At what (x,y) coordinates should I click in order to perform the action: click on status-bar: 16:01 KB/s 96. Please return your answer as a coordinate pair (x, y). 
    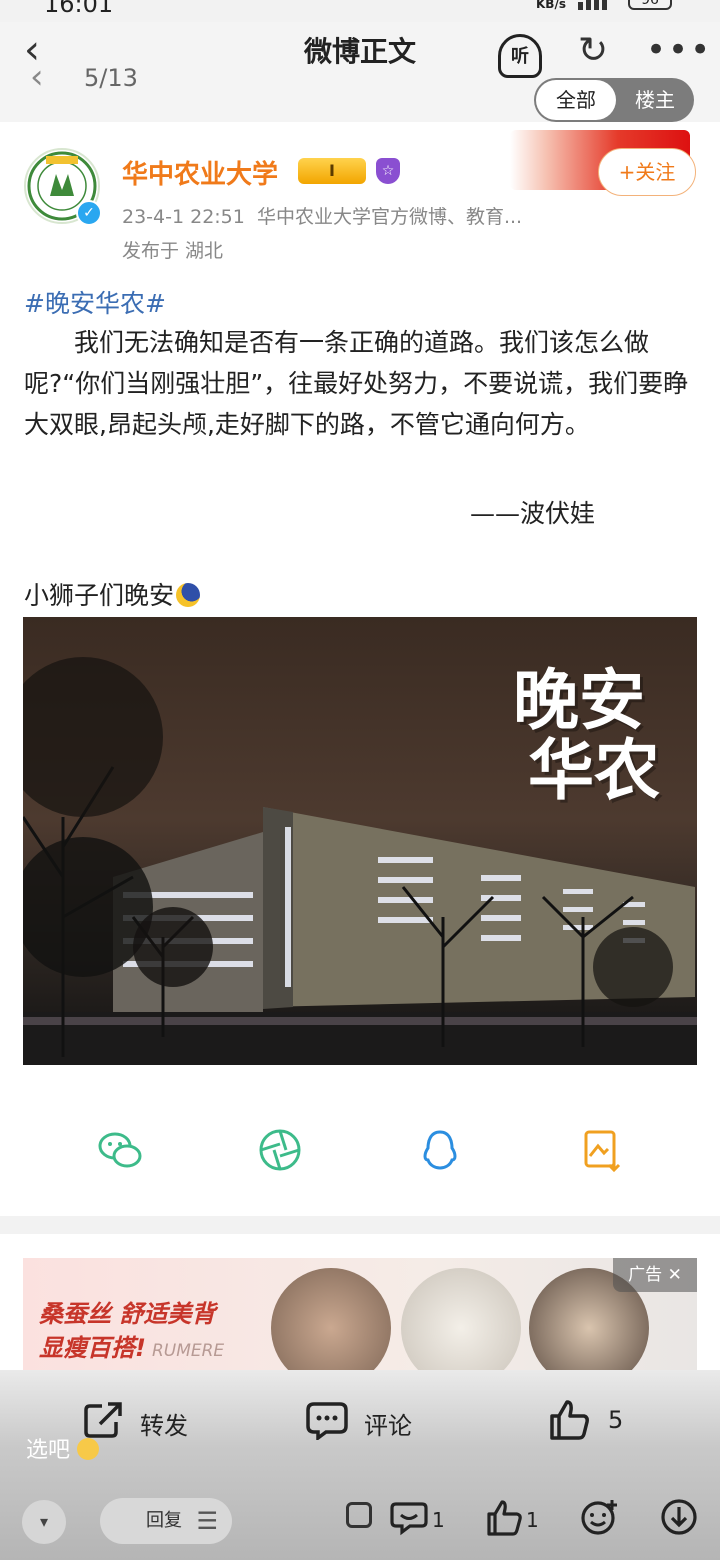
    Looking at the image, I should click on (360, 11).